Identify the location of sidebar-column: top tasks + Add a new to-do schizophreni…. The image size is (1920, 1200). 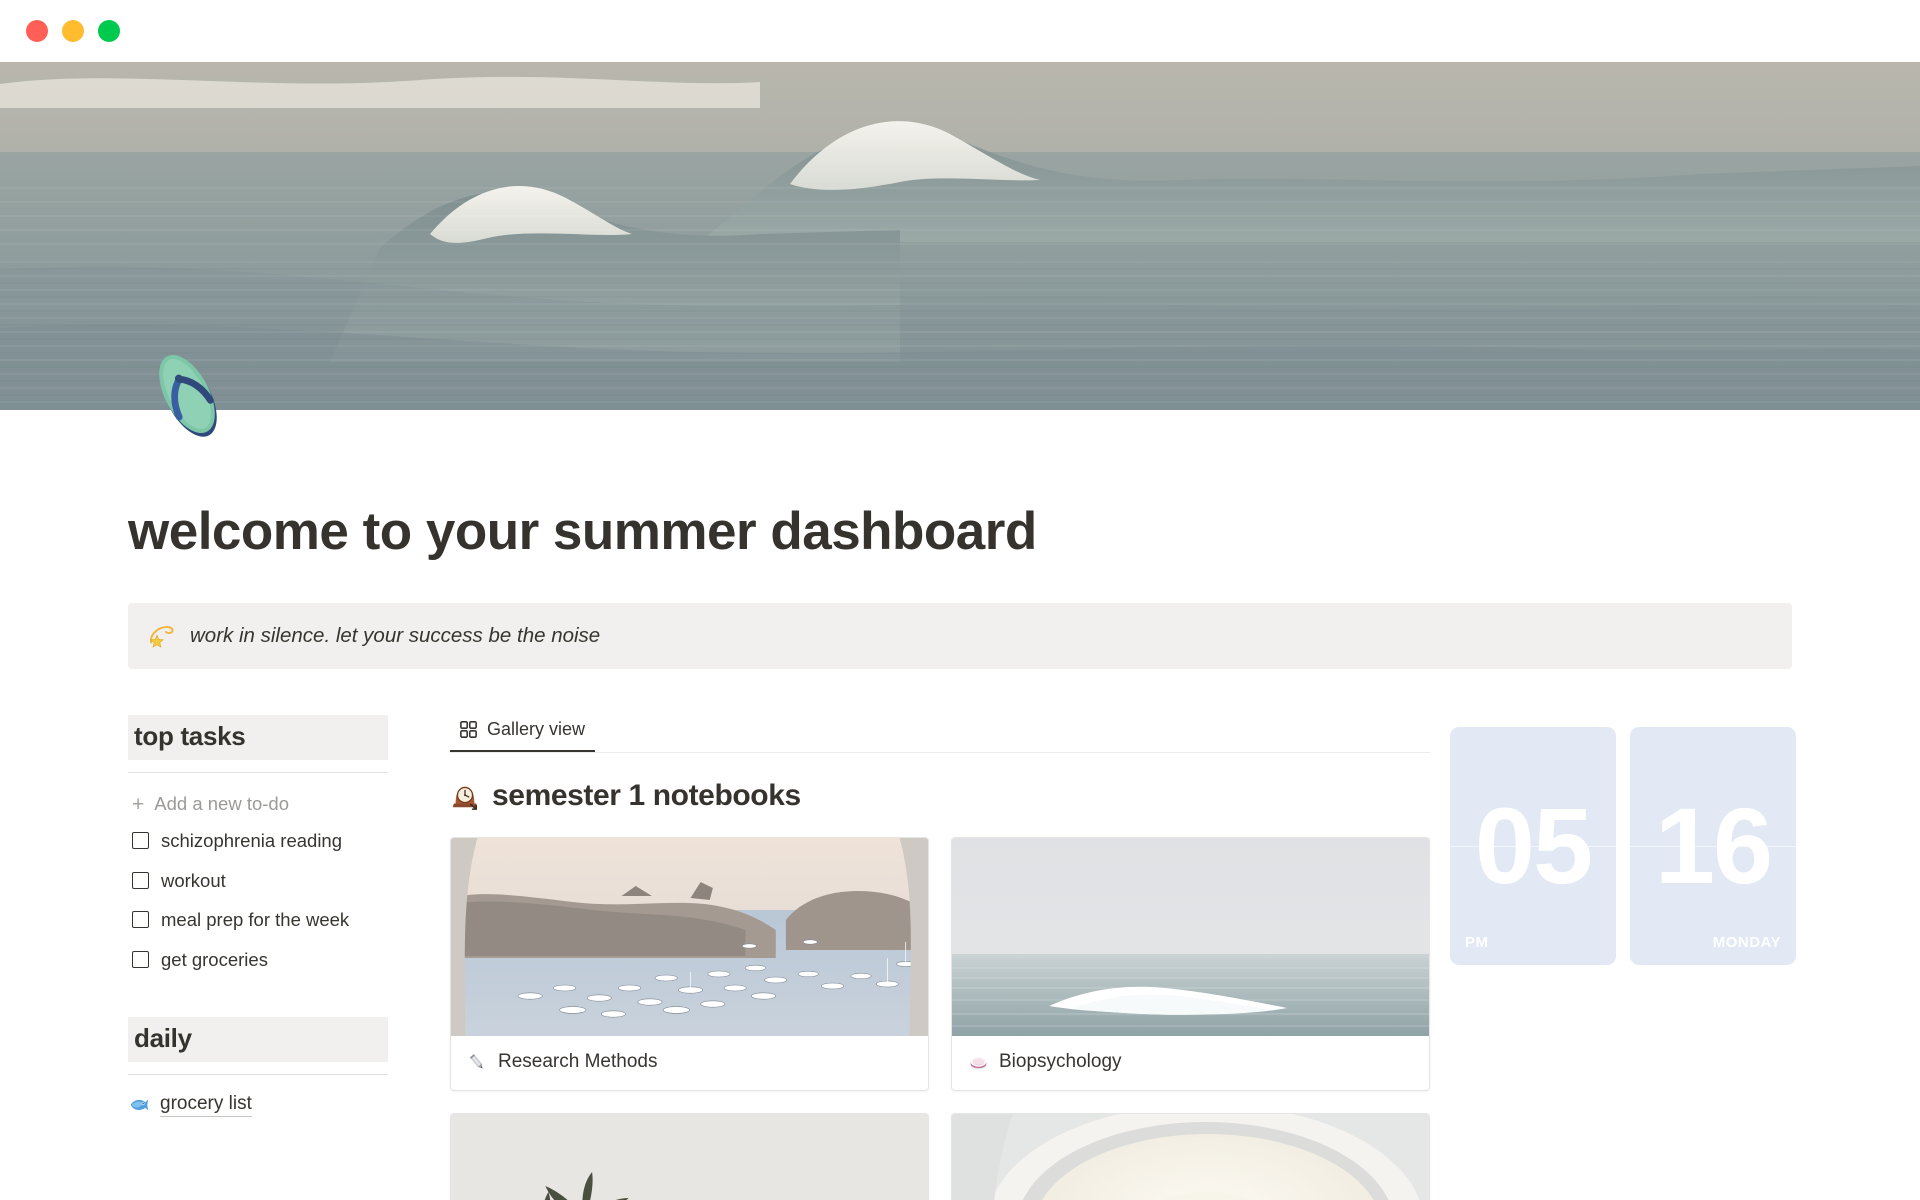
(258, 916).